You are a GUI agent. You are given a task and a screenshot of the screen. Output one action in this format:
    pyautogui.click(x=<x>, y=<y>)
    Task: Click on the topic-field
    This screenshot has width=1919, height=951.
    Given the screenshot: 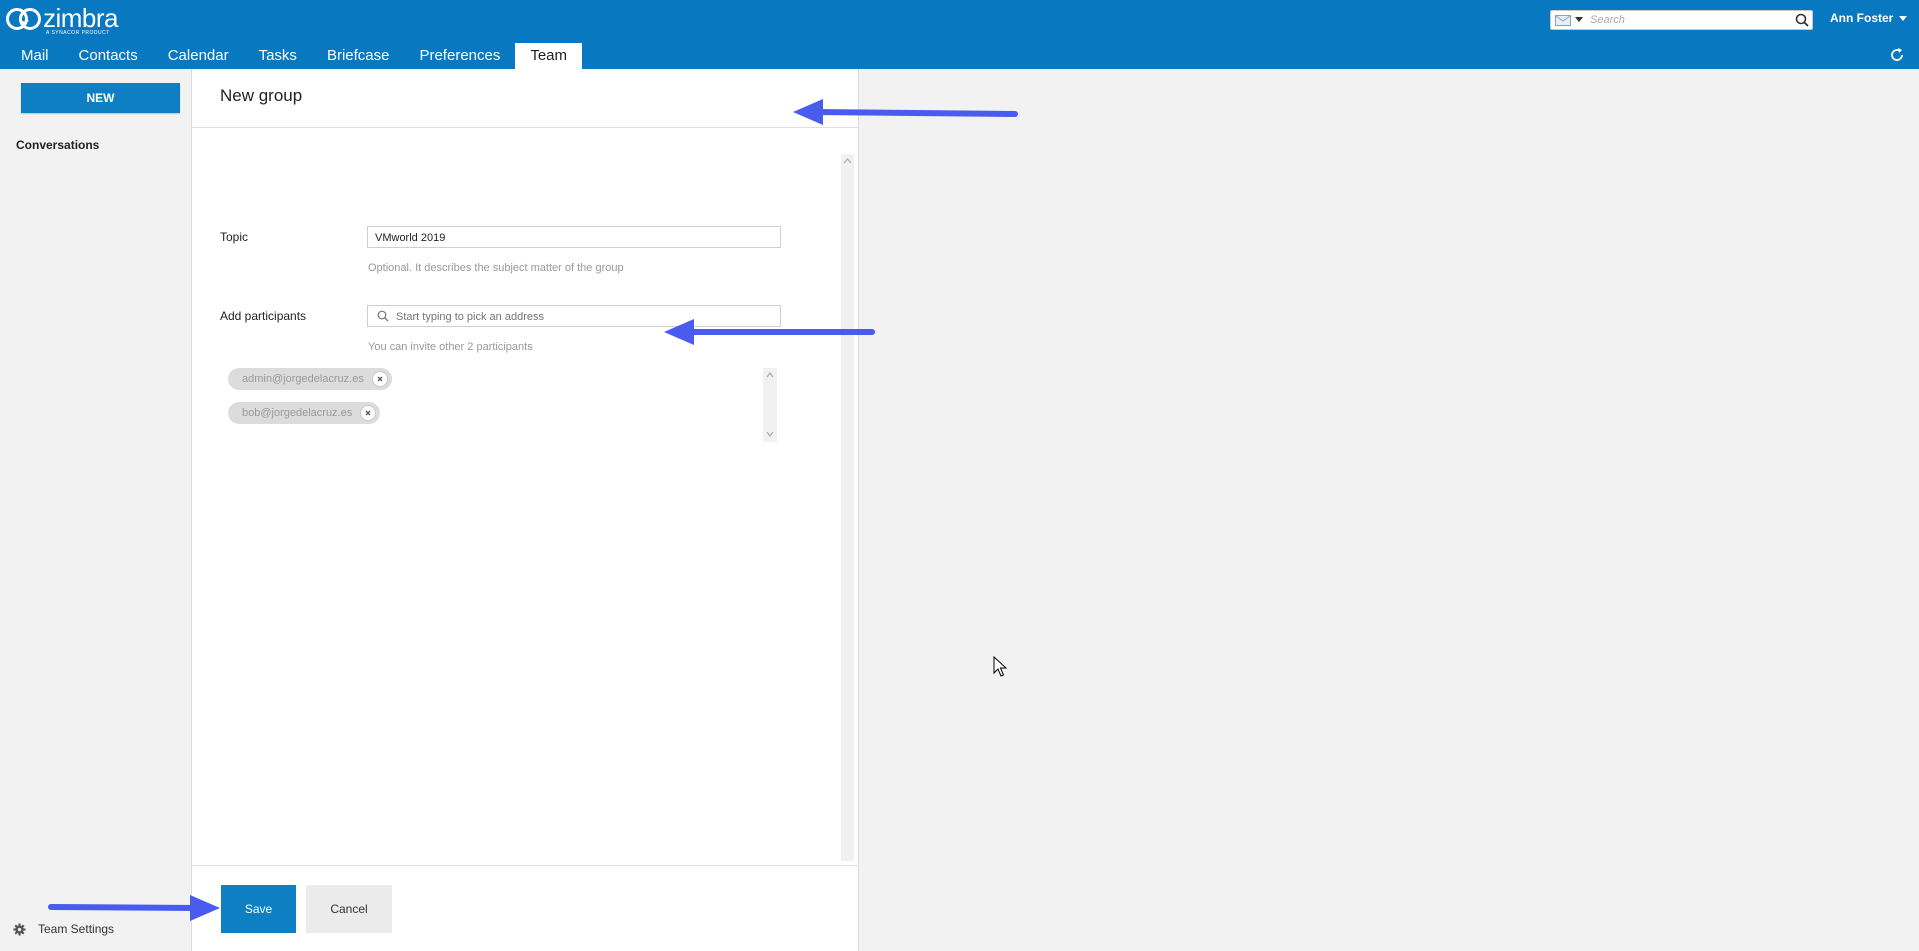 What is the action you would take?
    pyautogui.click(x=574, y=237)
    